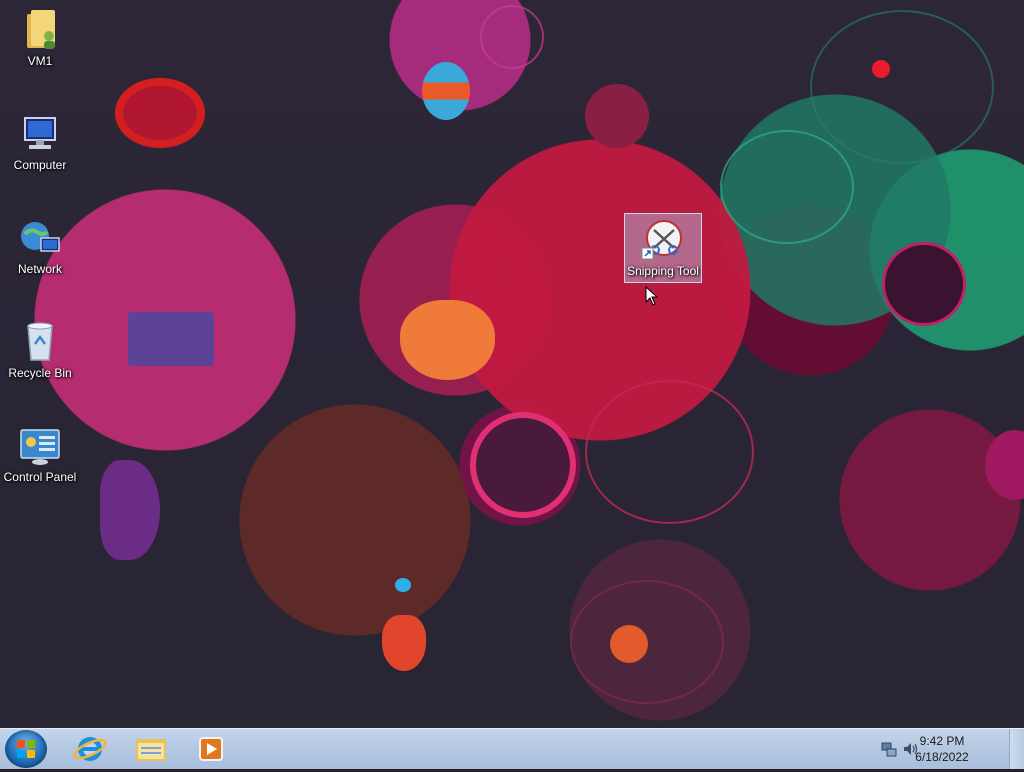 The height and width of the screenshot is (772, 1024). What do you see at coordinates (40, 165) in the screenshot?
I see `desktop-icon-label: Computer` at bounding box center [40, 165].